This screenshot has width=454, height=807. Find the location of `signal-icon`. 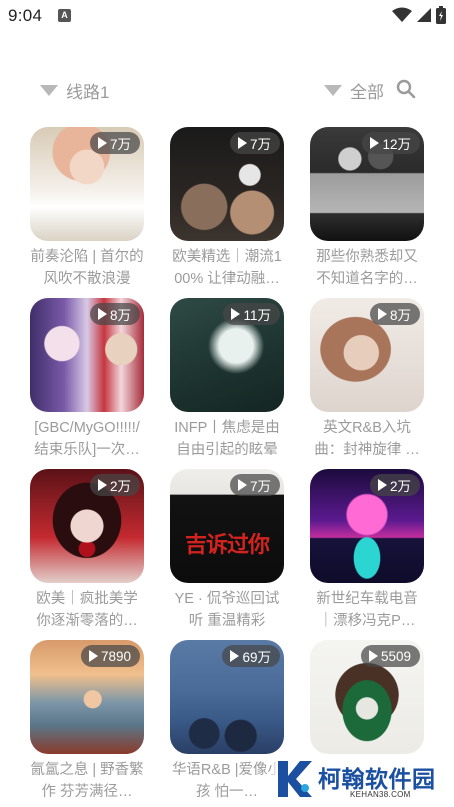

signal-icon is located at coordinates (424, 15).